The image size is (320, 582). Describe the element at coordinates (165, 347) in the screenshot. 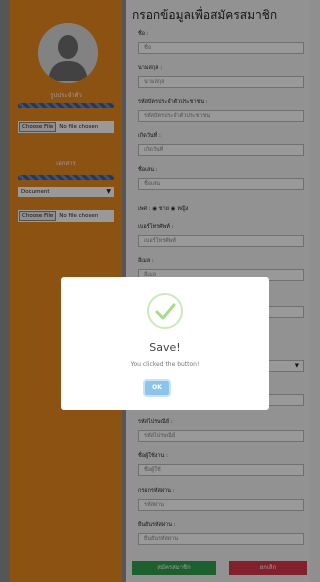

I see `dialog-title: Save!` at that location.